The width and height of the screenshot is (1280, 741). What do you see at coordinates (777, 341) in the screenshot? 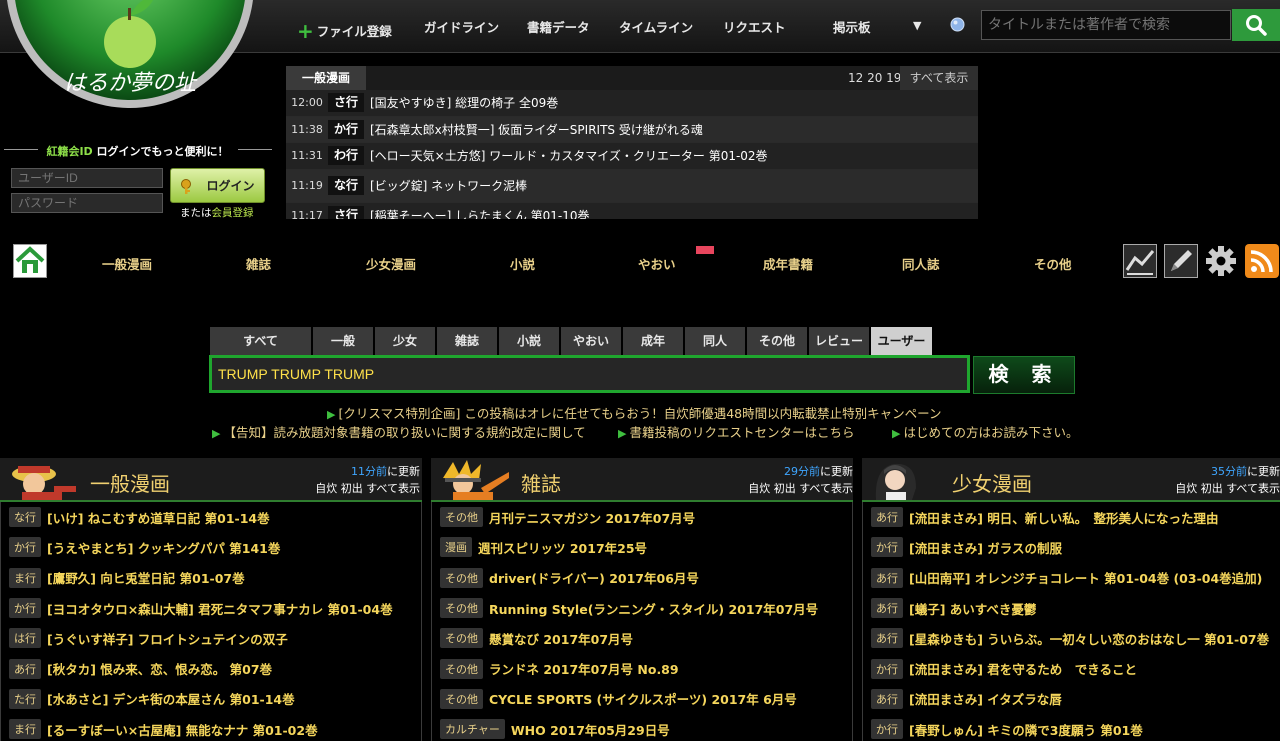
I see `search-tab-other: その他` at bounding box center [777, 341].